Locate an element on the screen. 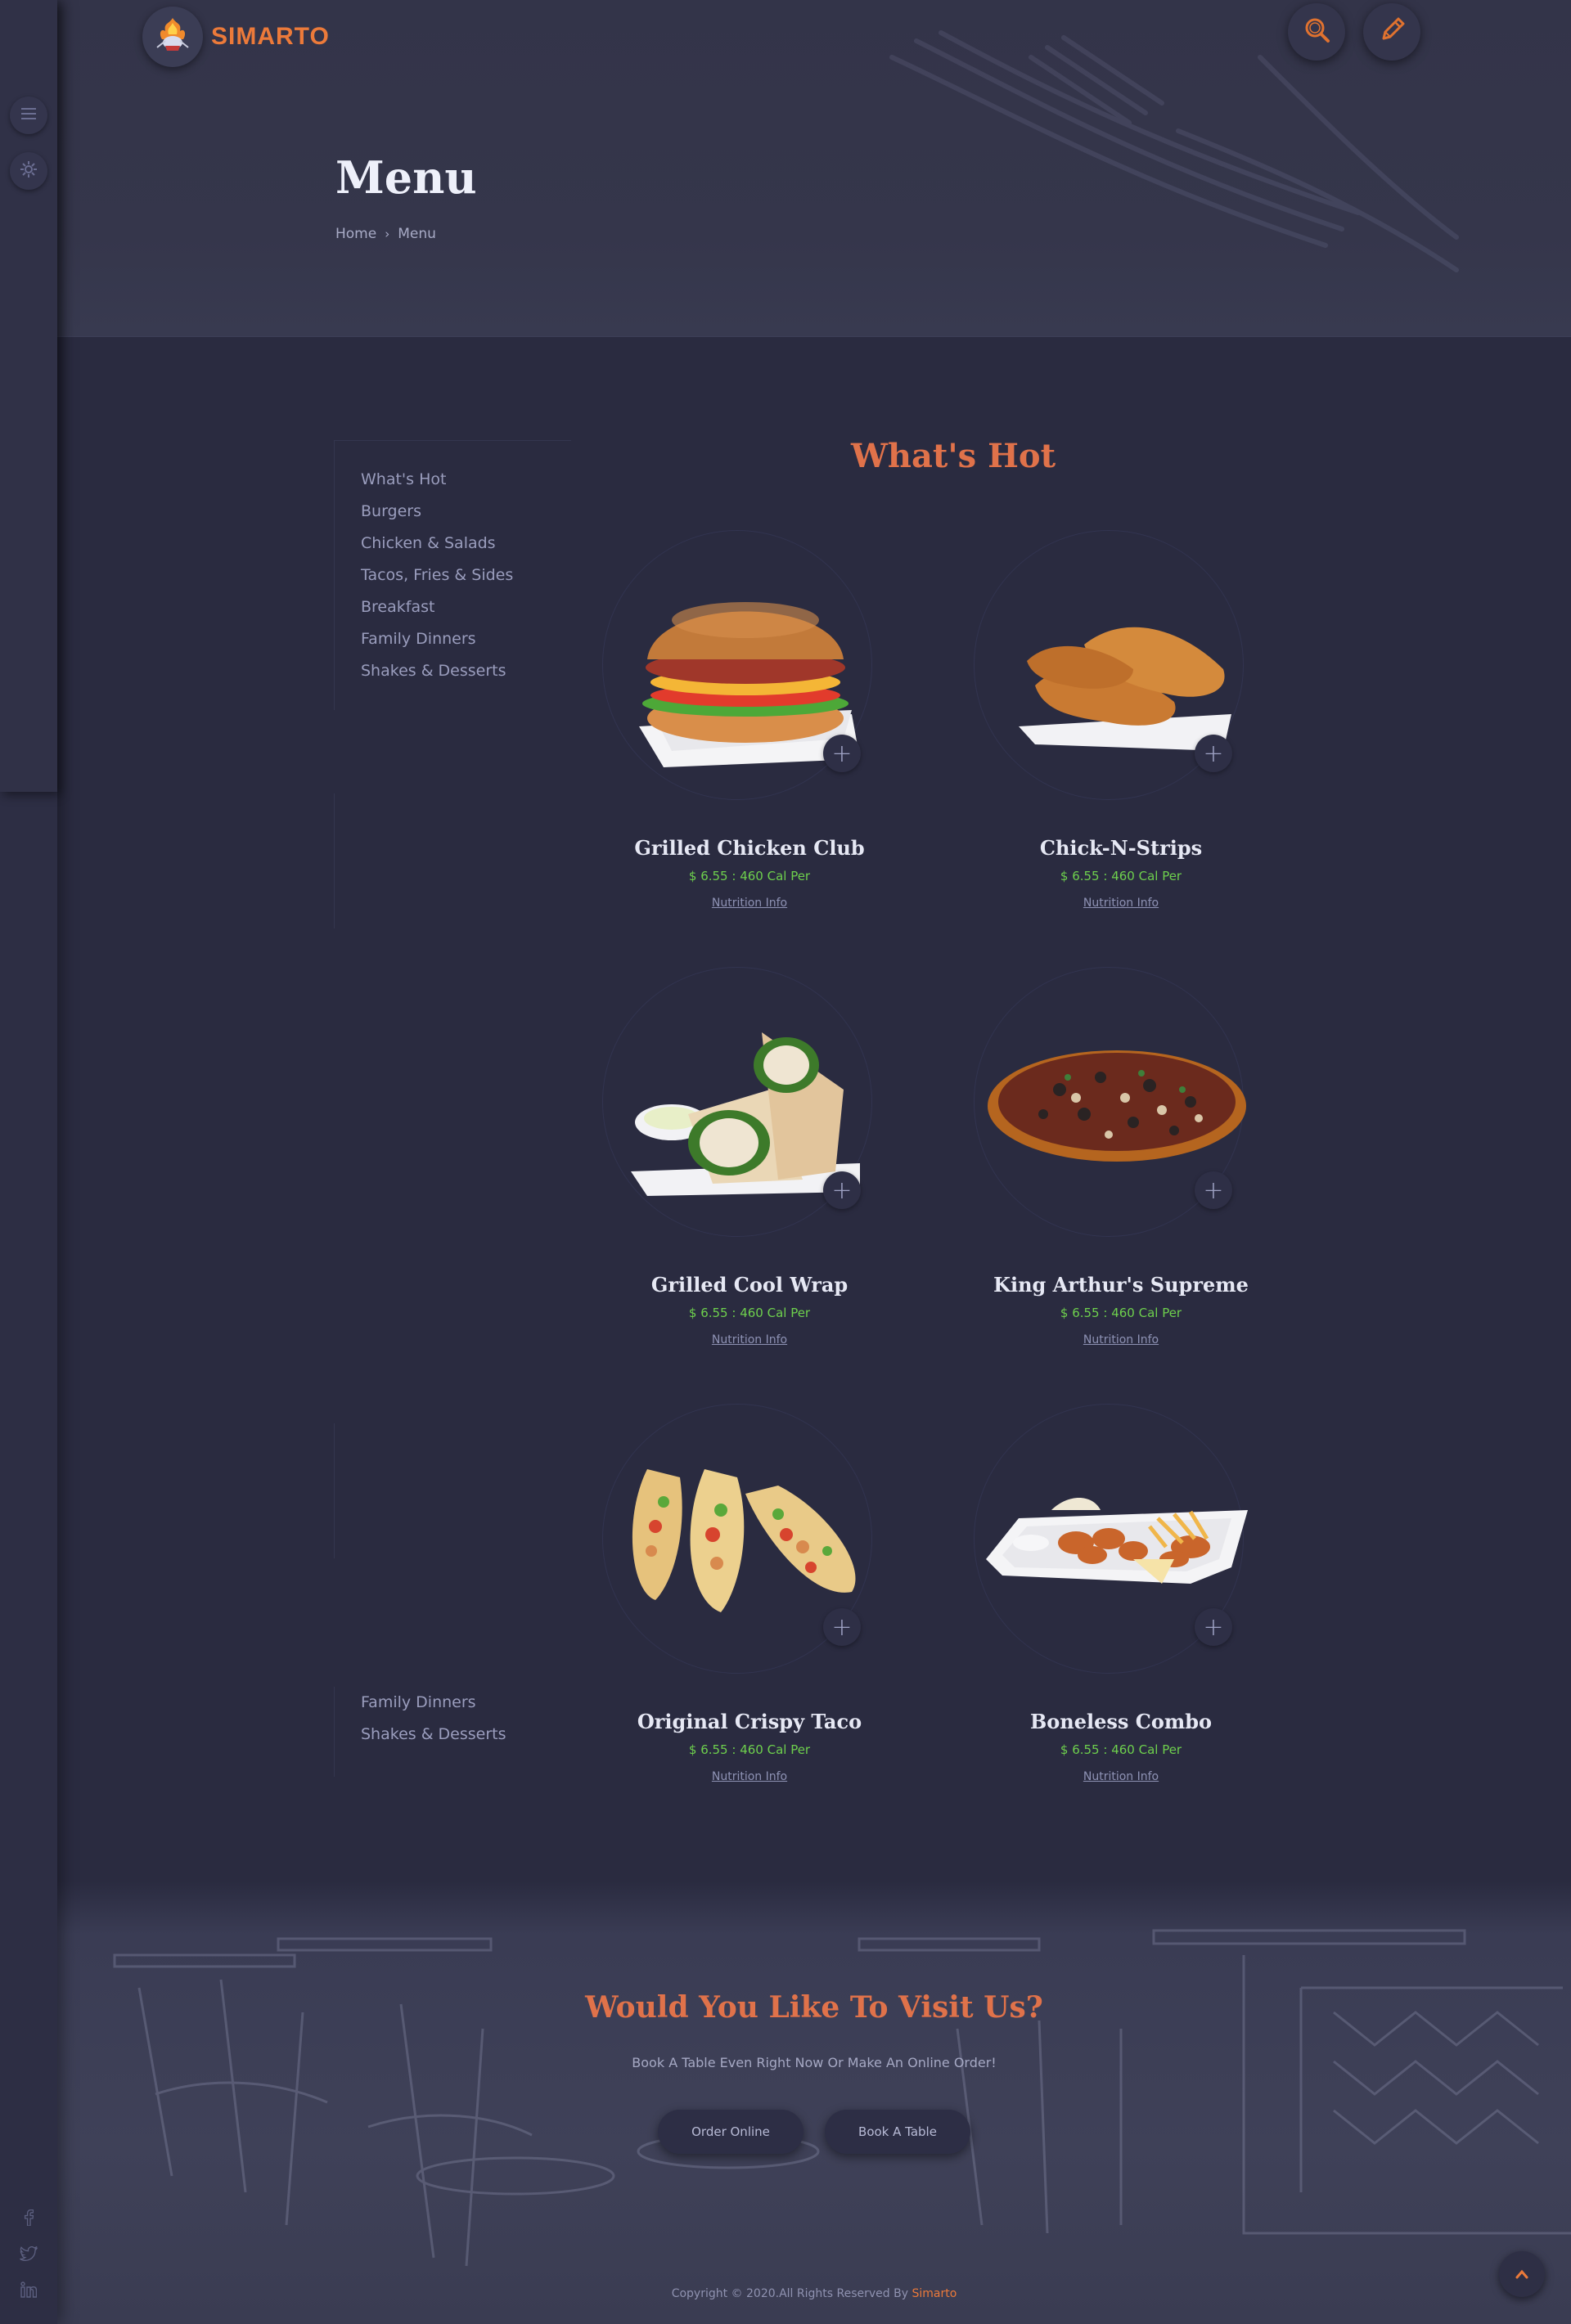 This screenshot has height=2324, width=1571. back-to-top-button is located at coordinates (1522, 2274).